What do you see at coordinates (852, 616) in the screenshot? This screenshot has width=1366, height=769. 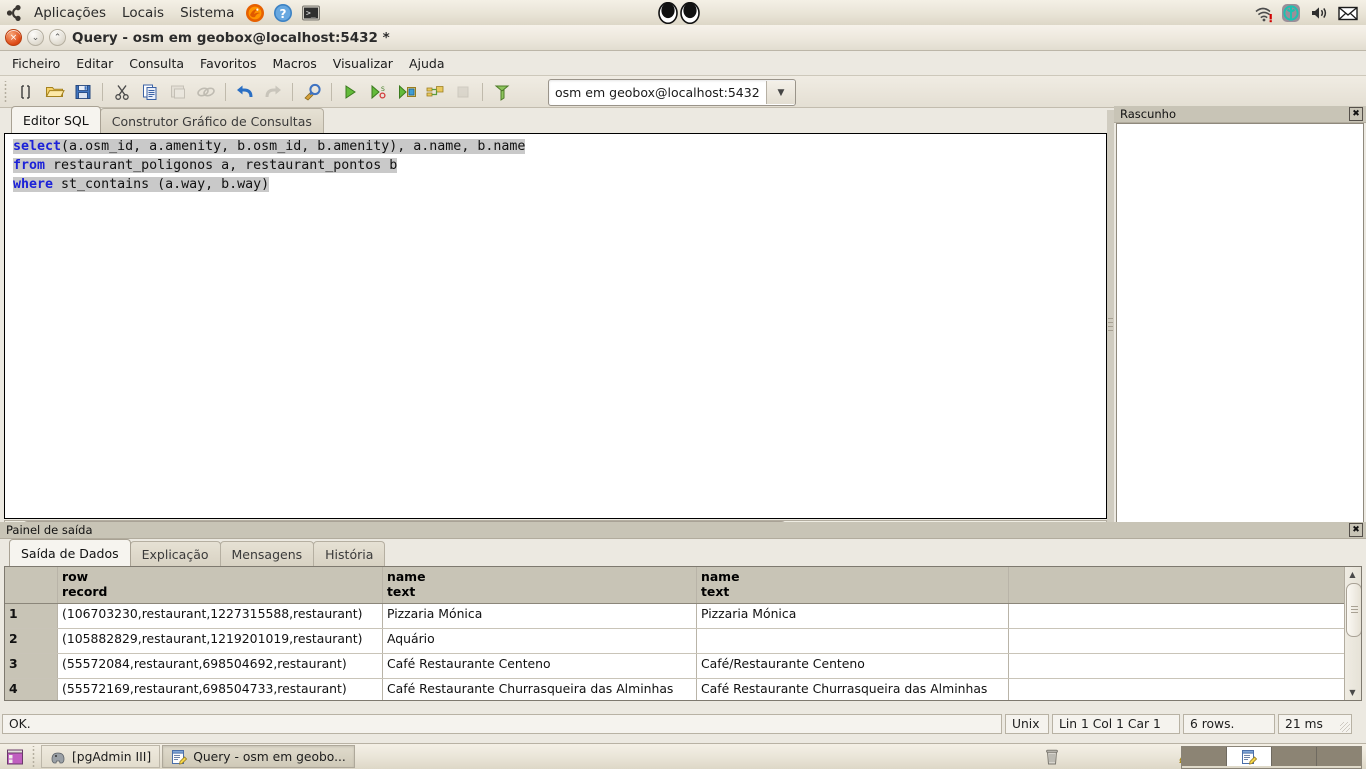 I see `cell-name-b: Pizzaria Mónica` at bounding box center [852, 616].